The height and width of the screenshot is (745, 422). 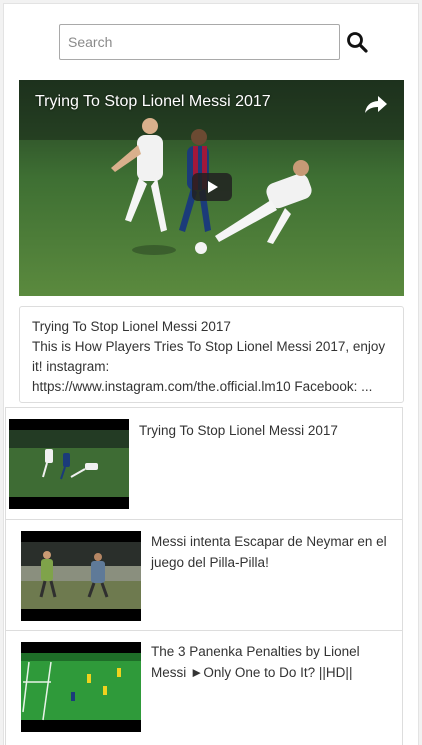 What do you see at coordinates (376, 106) in the screenshot?
I see `share-icon` at bounding box center [376, 106].